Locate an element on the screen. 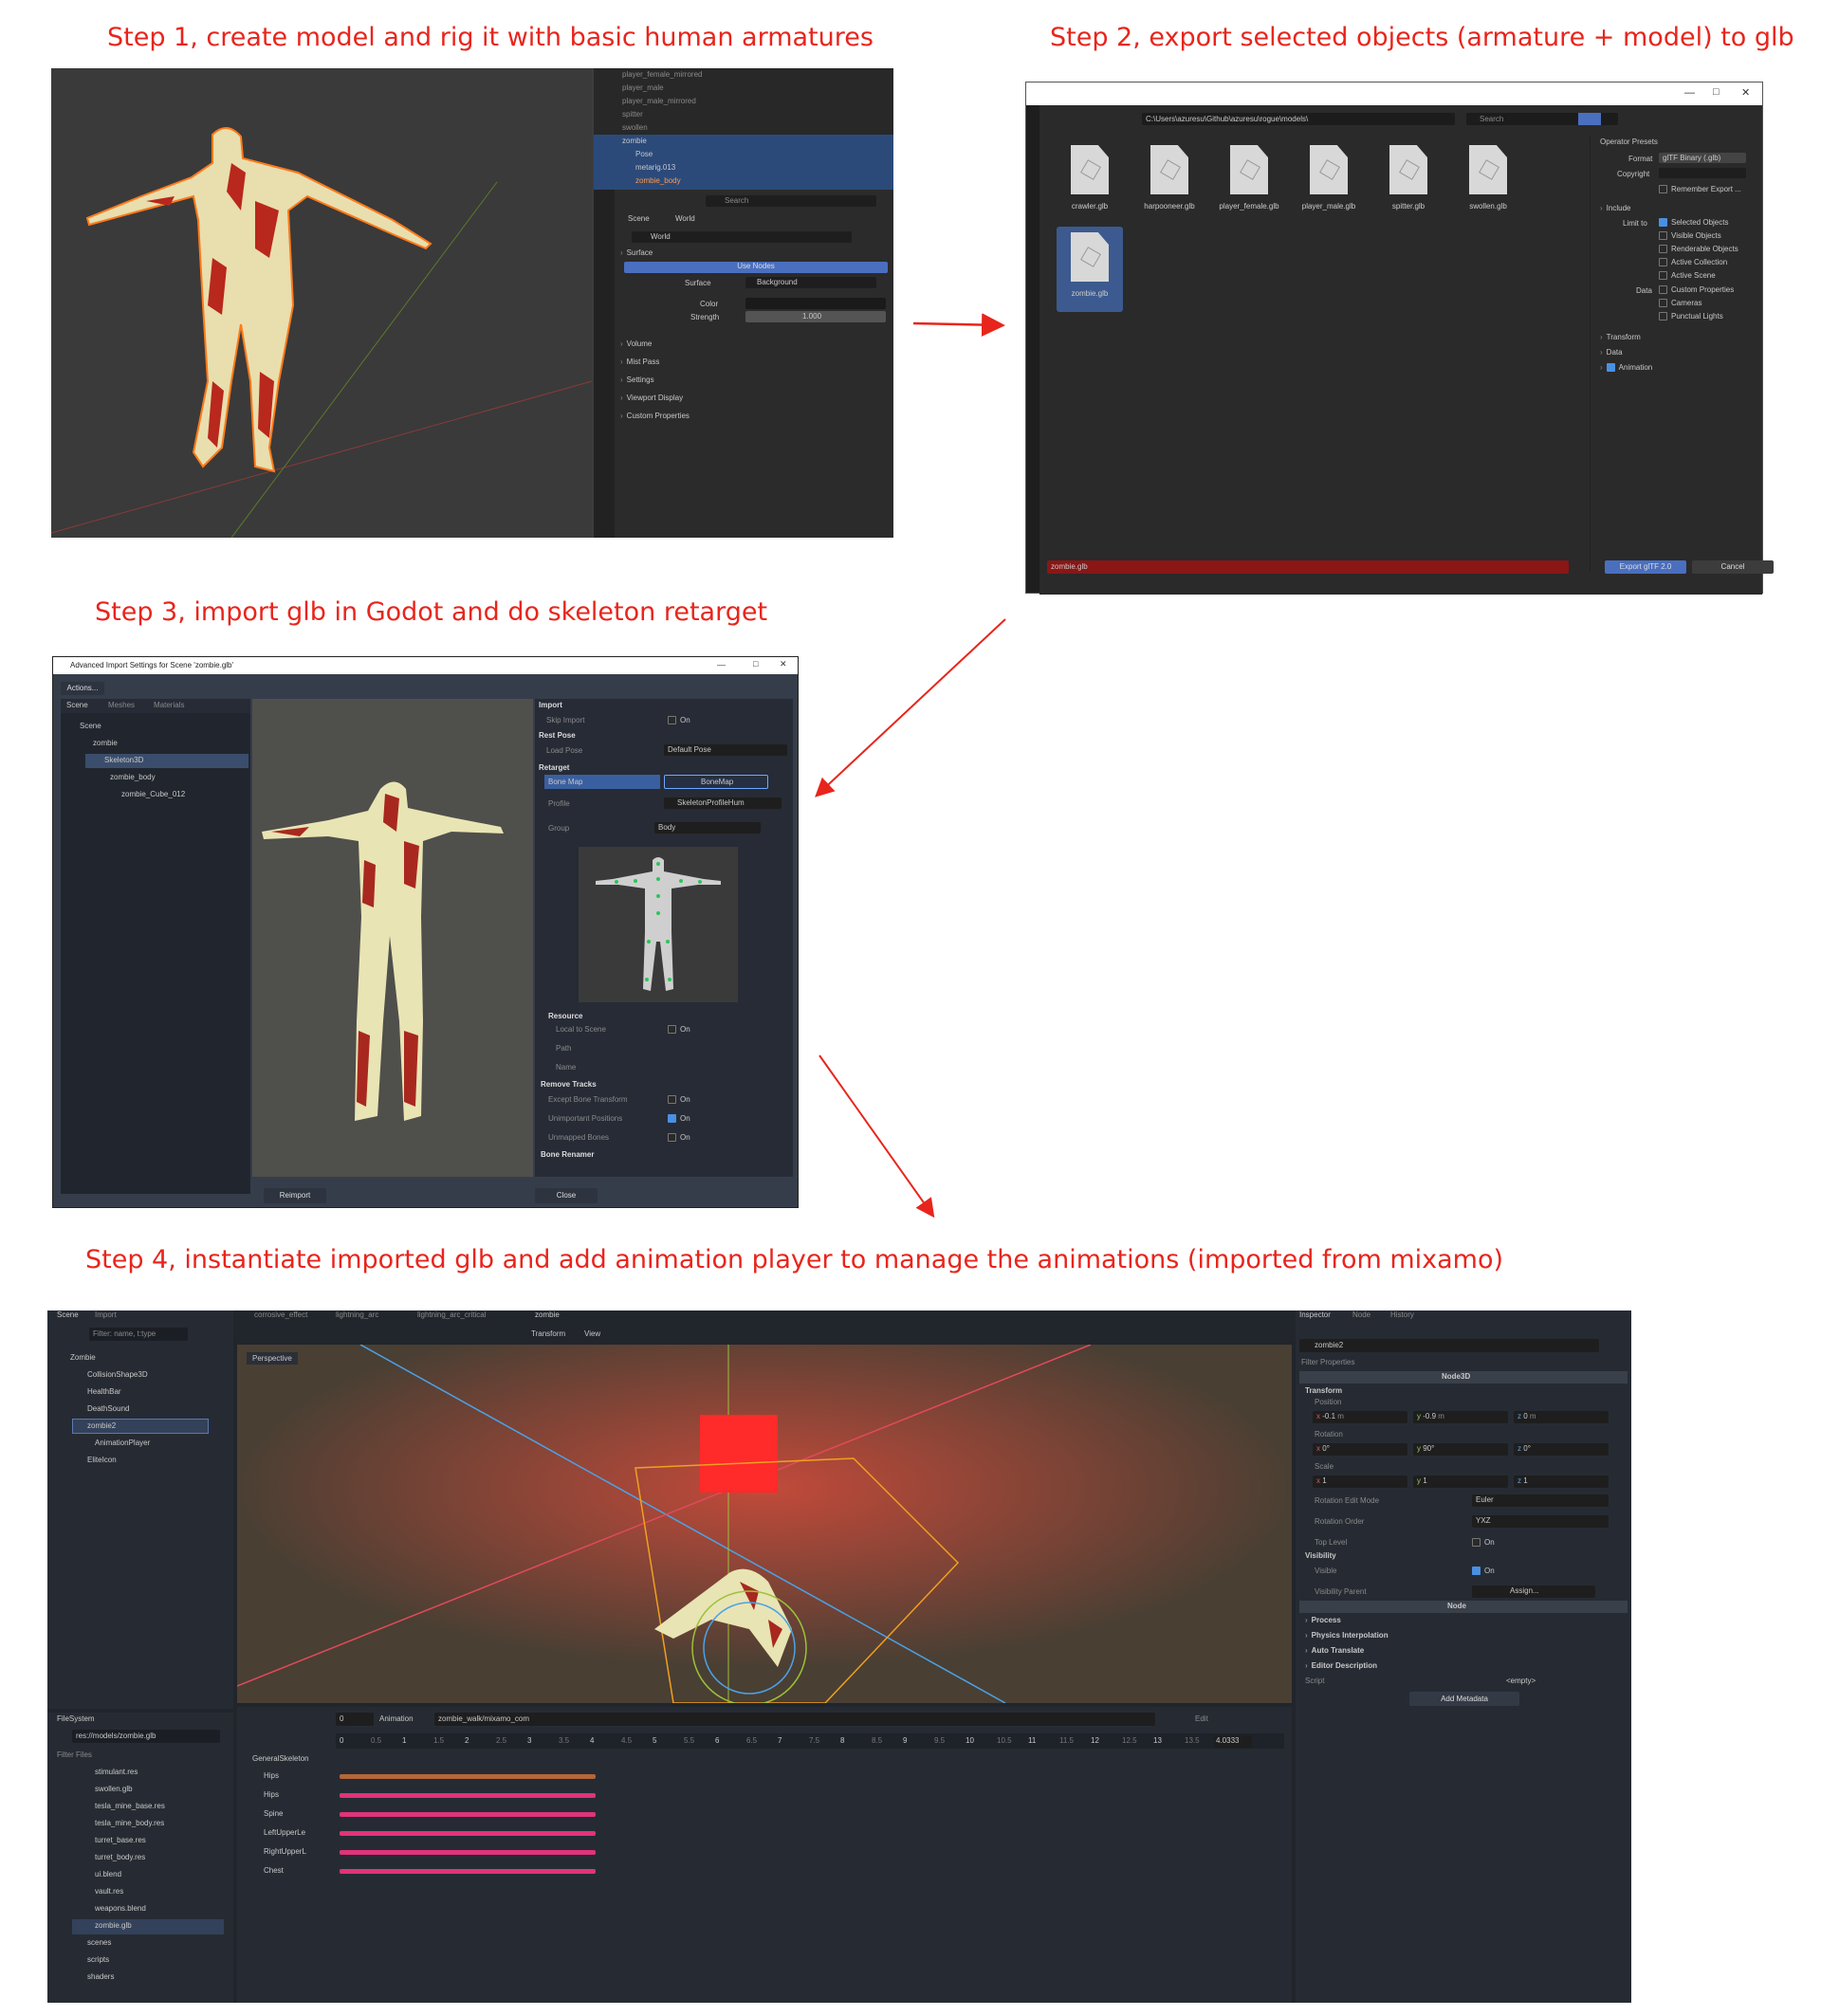  node-zombie: Zombie is located at coordinates (83, 1357).